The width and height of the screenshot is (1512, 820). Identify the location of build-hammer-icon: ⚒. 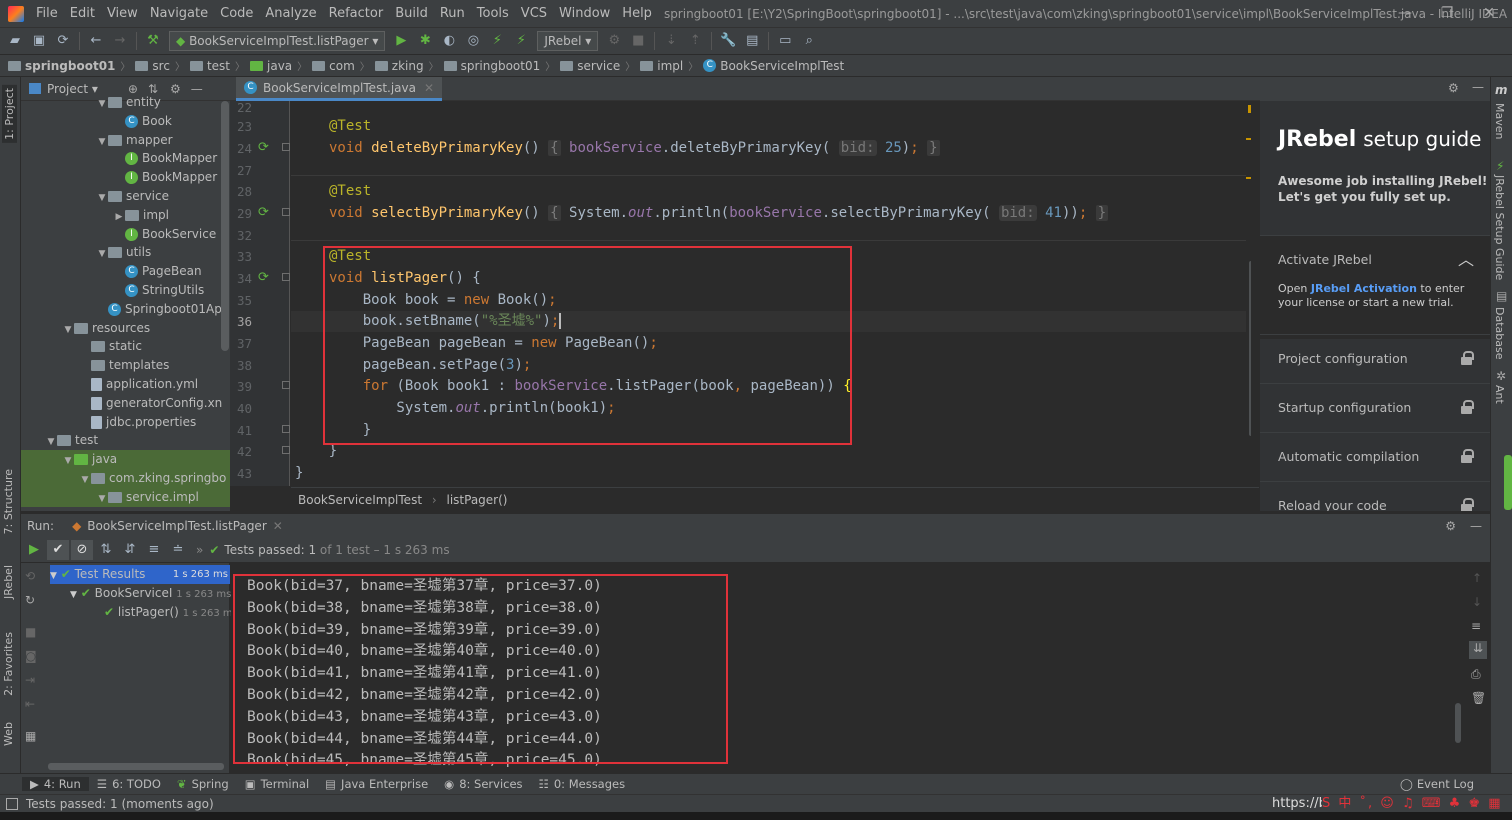
(153, 41).